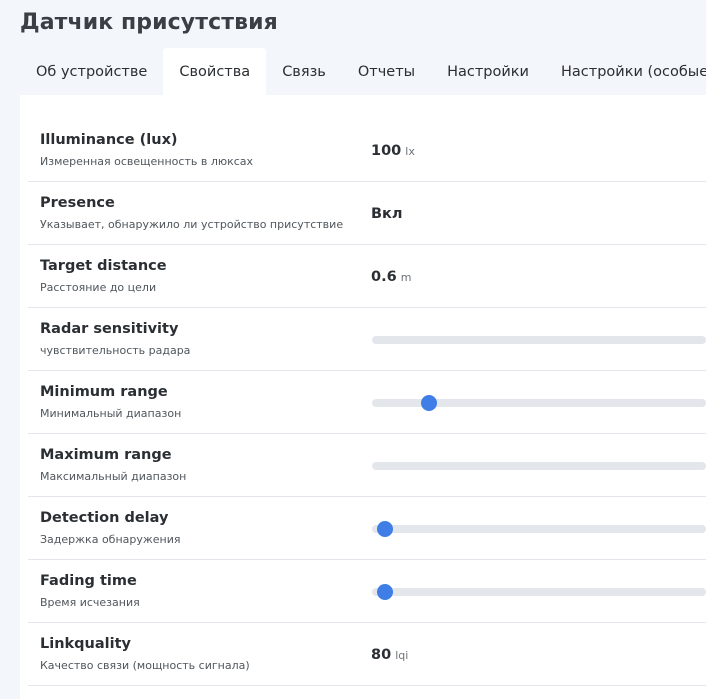  Describe the element at coordinates (539, 592) in the screenshot. I see `fading-time-slider` at that location.